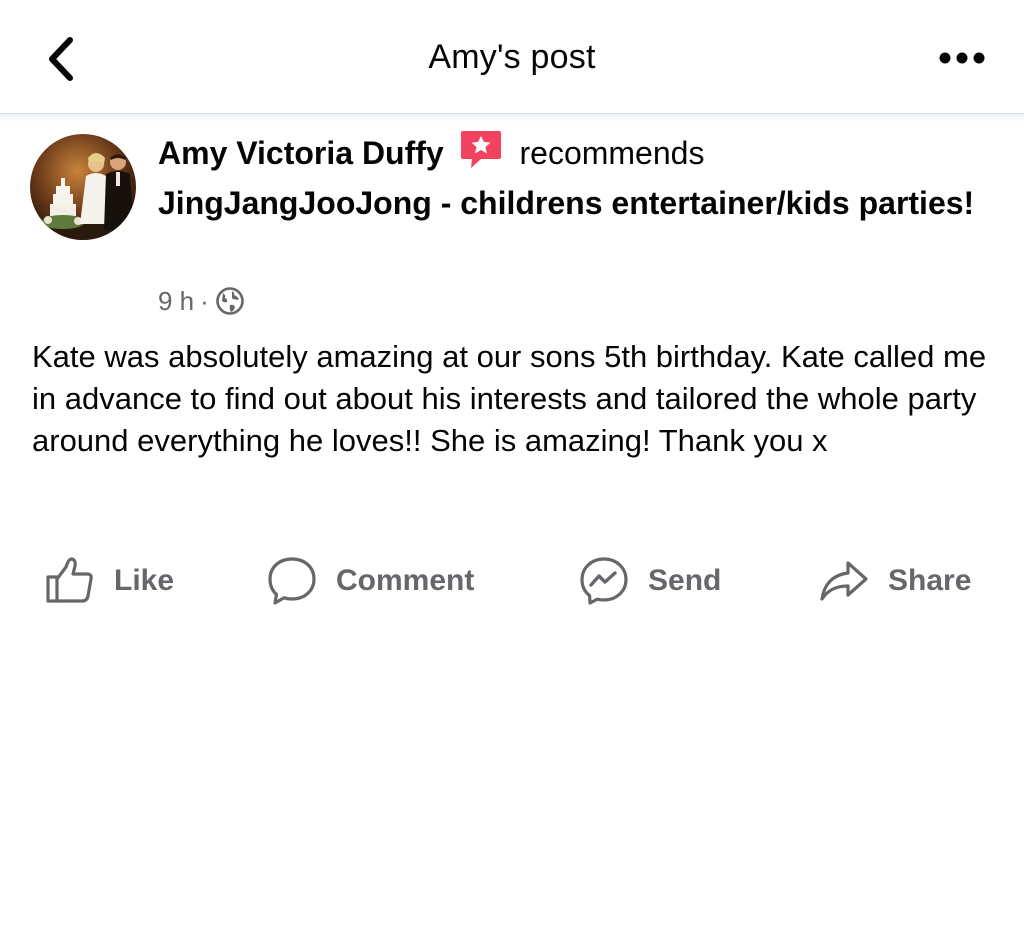 This screenshot has width=1024, height=933. What do you see at coordinates (69, 580) in the screenshot?
I see `thumbs-up-icon` at bounding box center [69, 580].